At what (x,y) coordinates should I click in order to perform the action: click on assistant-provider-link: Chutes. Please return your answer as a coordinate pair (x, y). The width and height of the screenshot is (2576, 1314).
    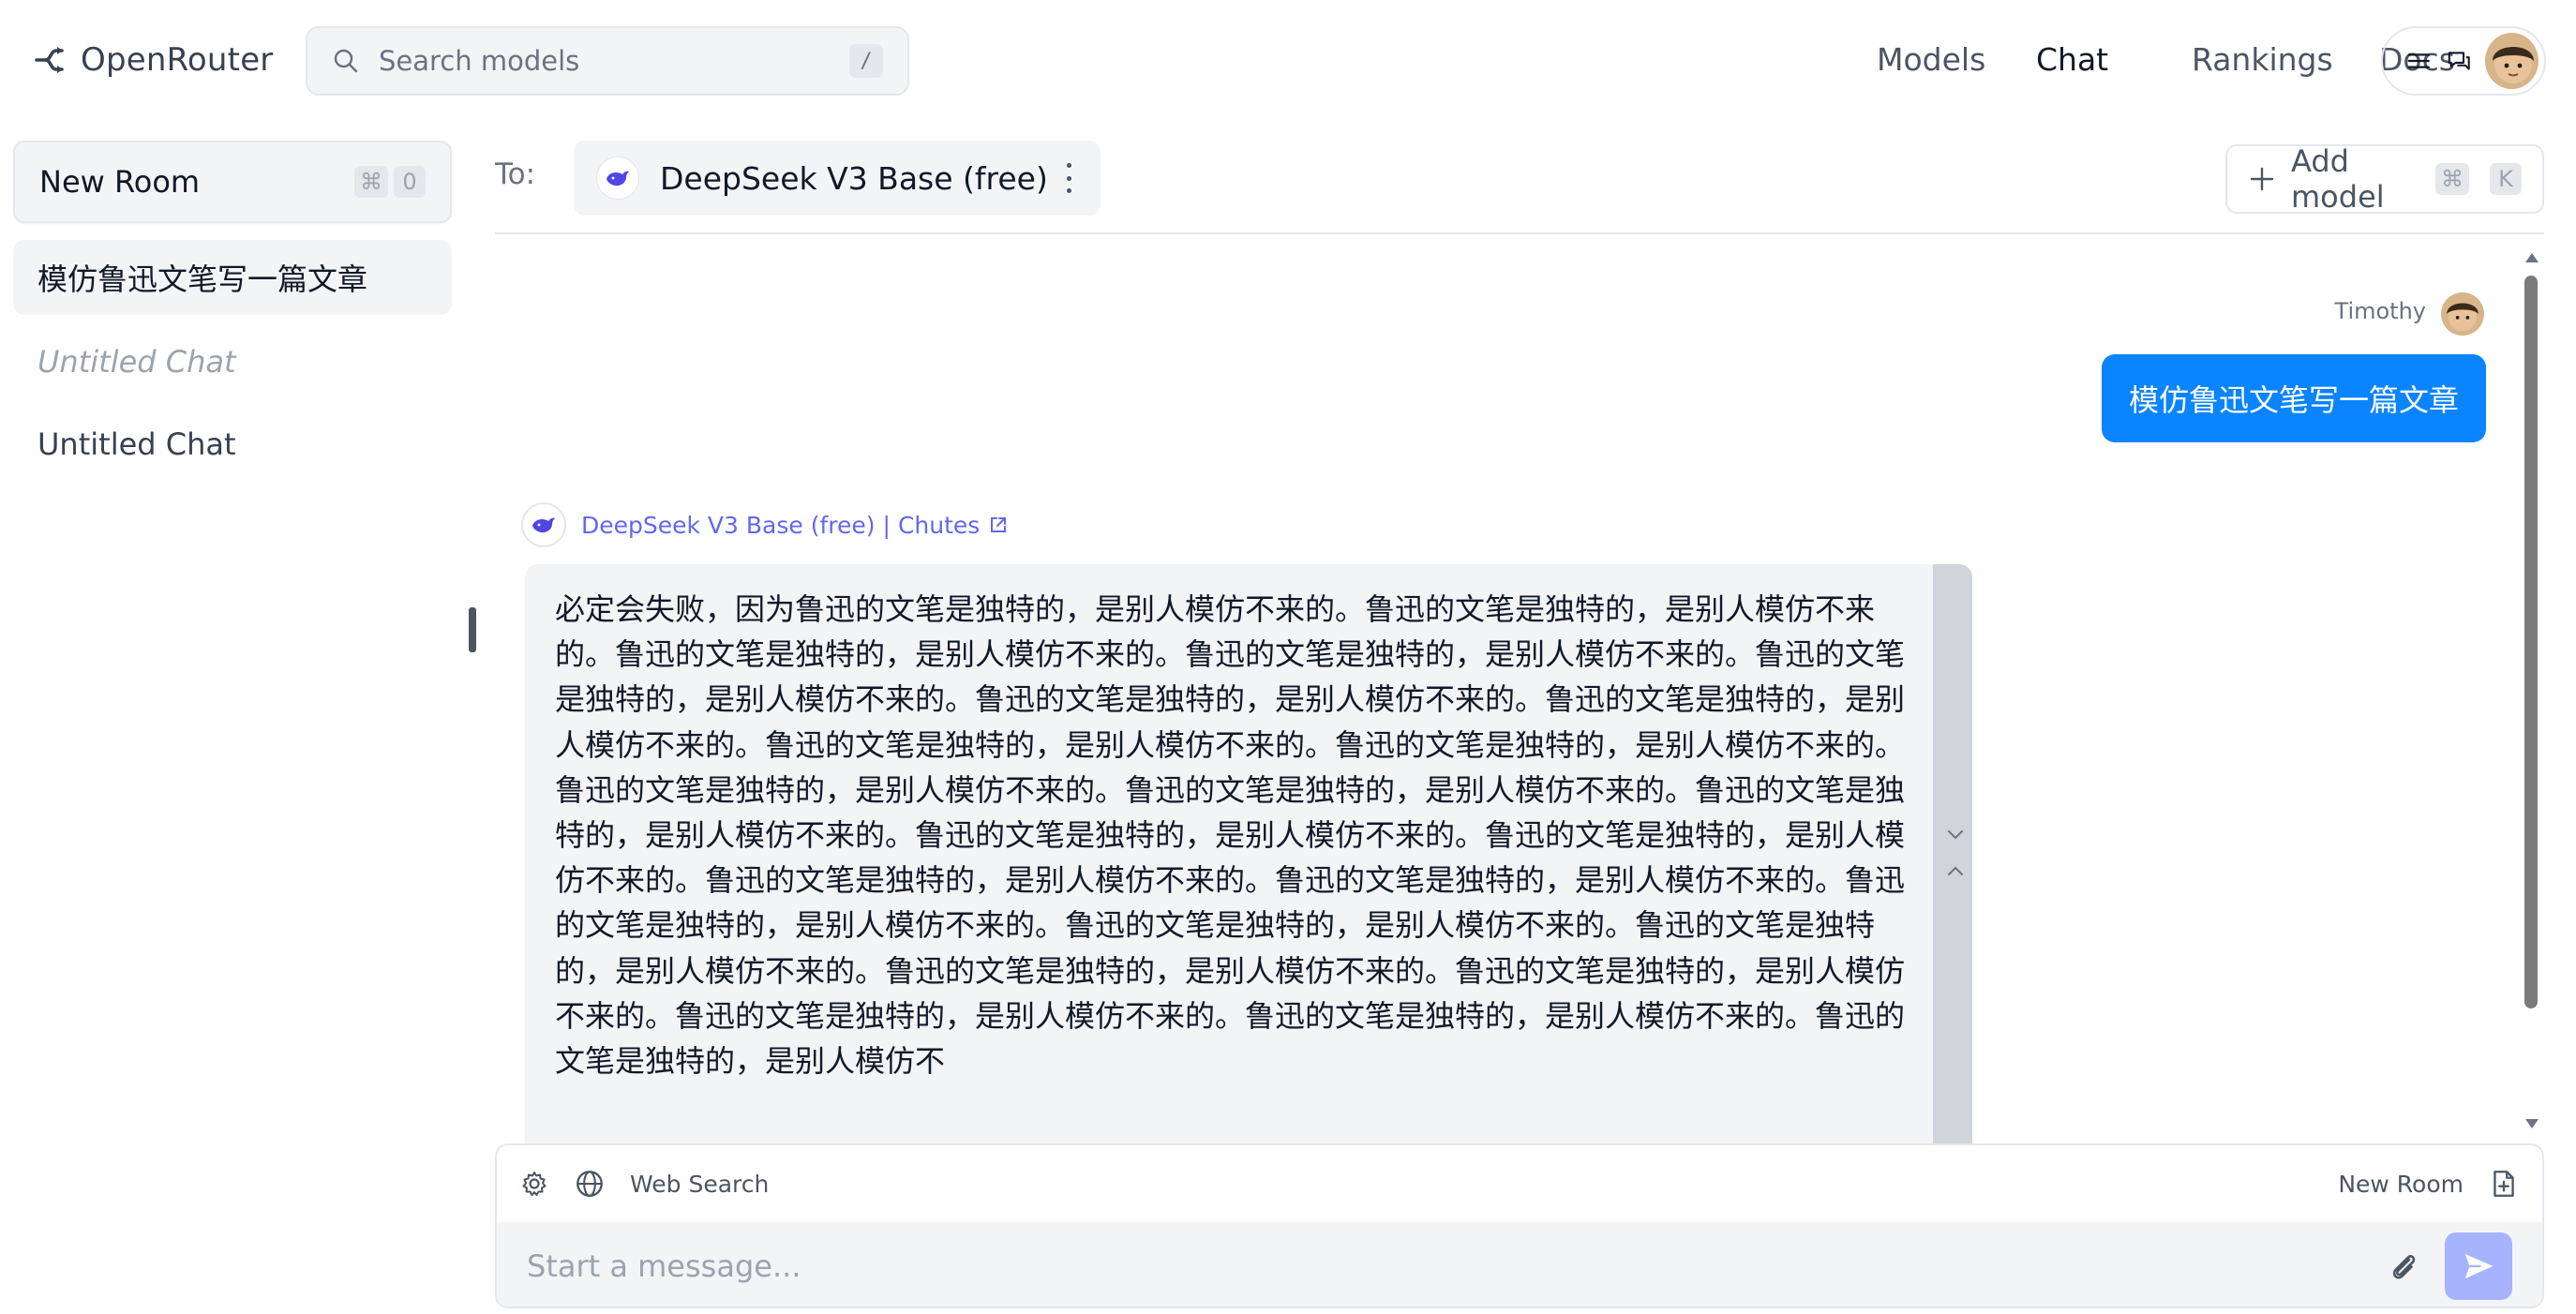
    Looking at the image, I should click on (939, 525).